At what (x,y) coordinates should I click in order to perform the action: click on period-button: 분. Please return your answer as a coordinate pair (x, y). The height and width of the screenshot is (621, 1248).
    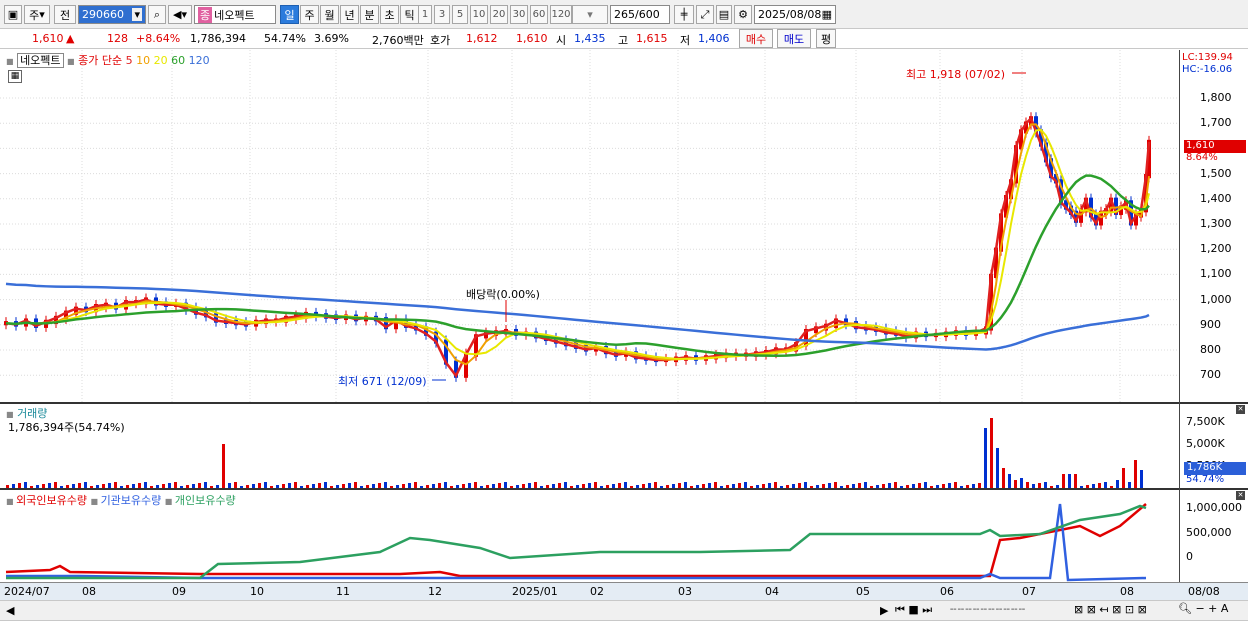
    Looking at the image, I should click on (369, 14).